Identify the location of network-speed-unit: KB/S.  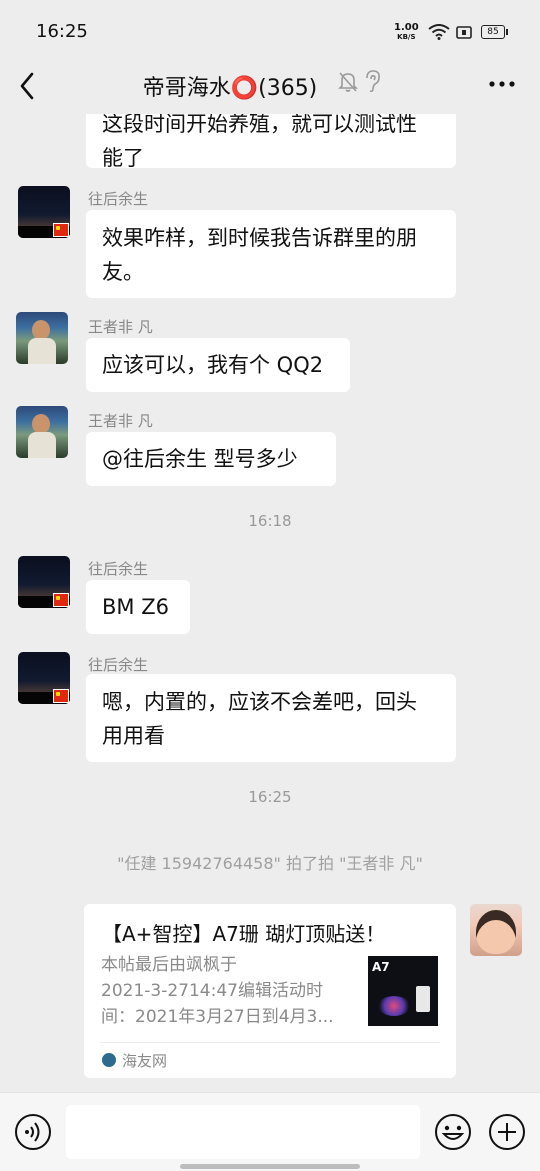
(406, 37).